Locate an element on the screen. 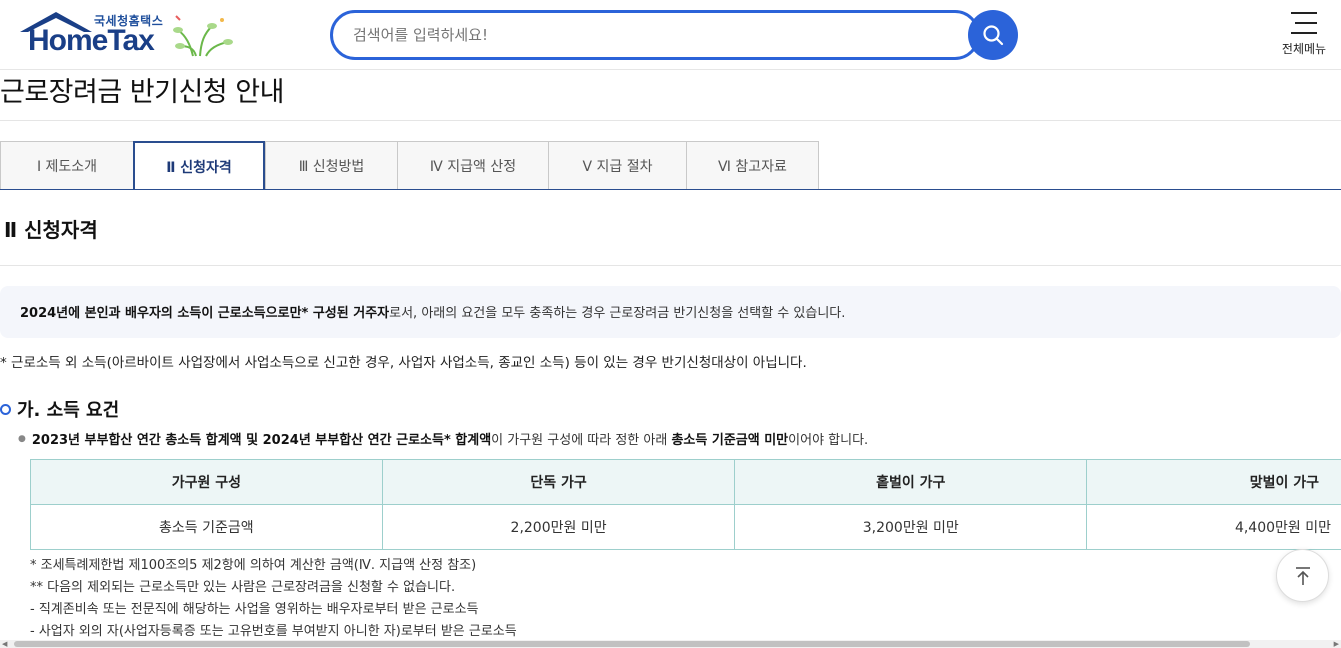 The width and height of the screenshot is (1341, 648). search-button is located at coordinates (993, 35).